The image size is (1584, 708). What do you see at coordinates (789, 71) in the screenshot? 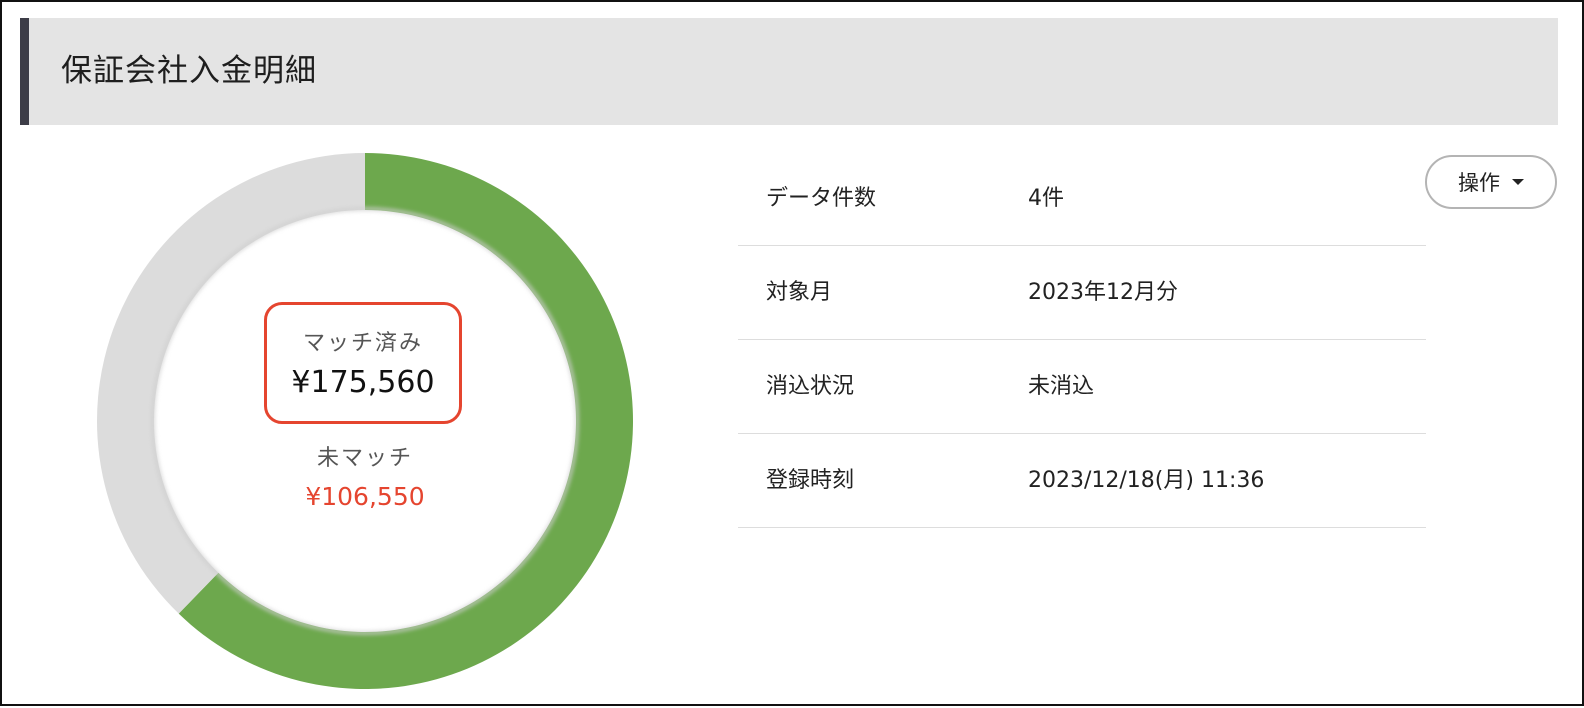
I see `section-header: 保証会社入金明細` at bounding box center [789, 71].